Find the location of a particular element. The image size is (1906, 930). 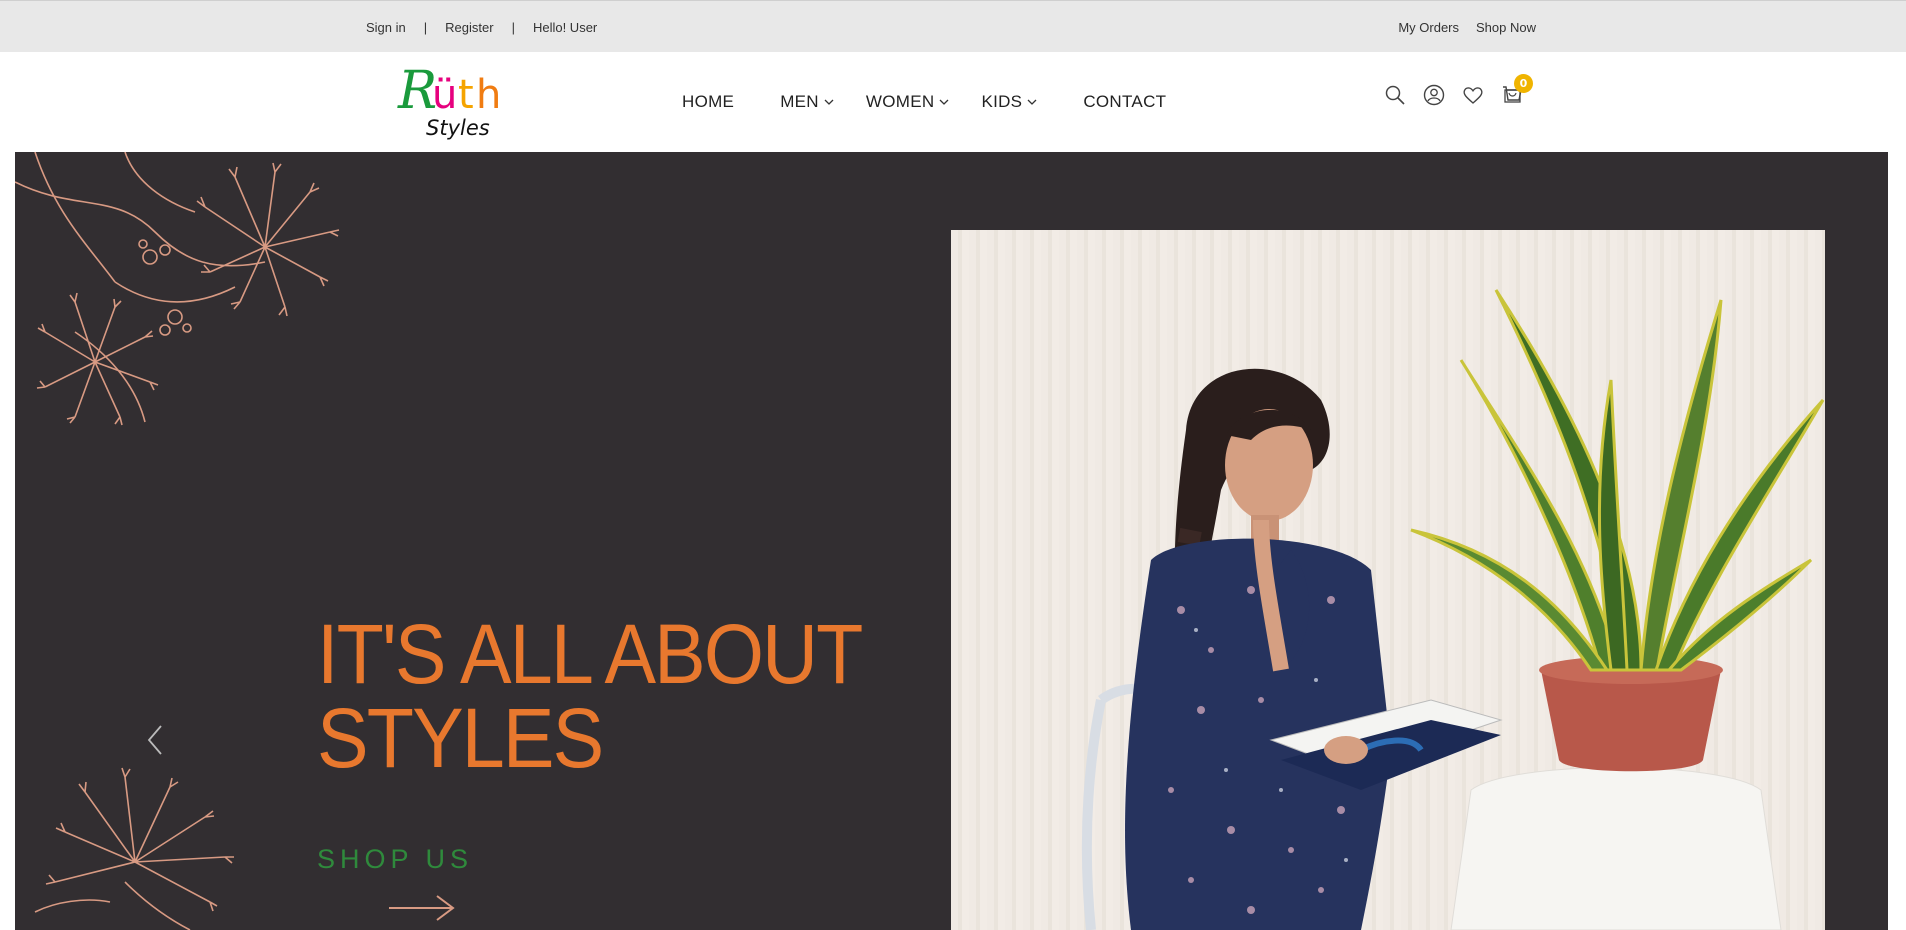

nav-home-label: HOME is located at coordinates (708, 101).